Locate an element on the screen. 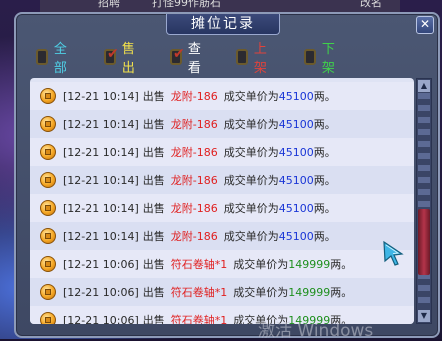 The height and width of the screenshot is (341, 442). game-cursor-icon is located at coordinates (393, 253).